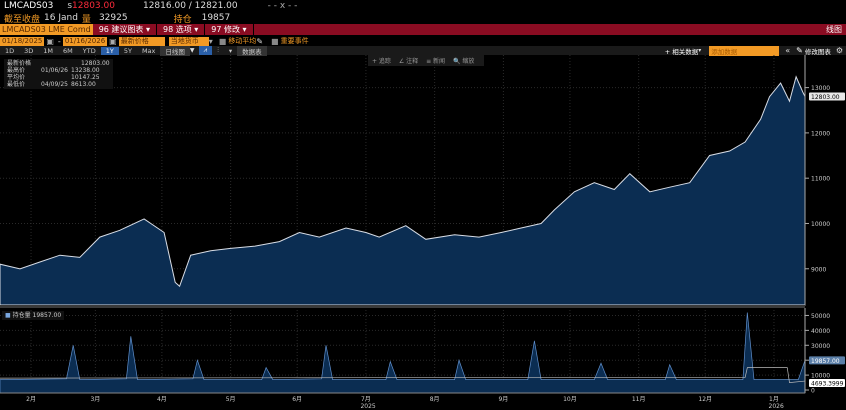 This screenshot has height=410, width=846. I want to click on moving-avg-label: 移动平均, so click(242, 41).